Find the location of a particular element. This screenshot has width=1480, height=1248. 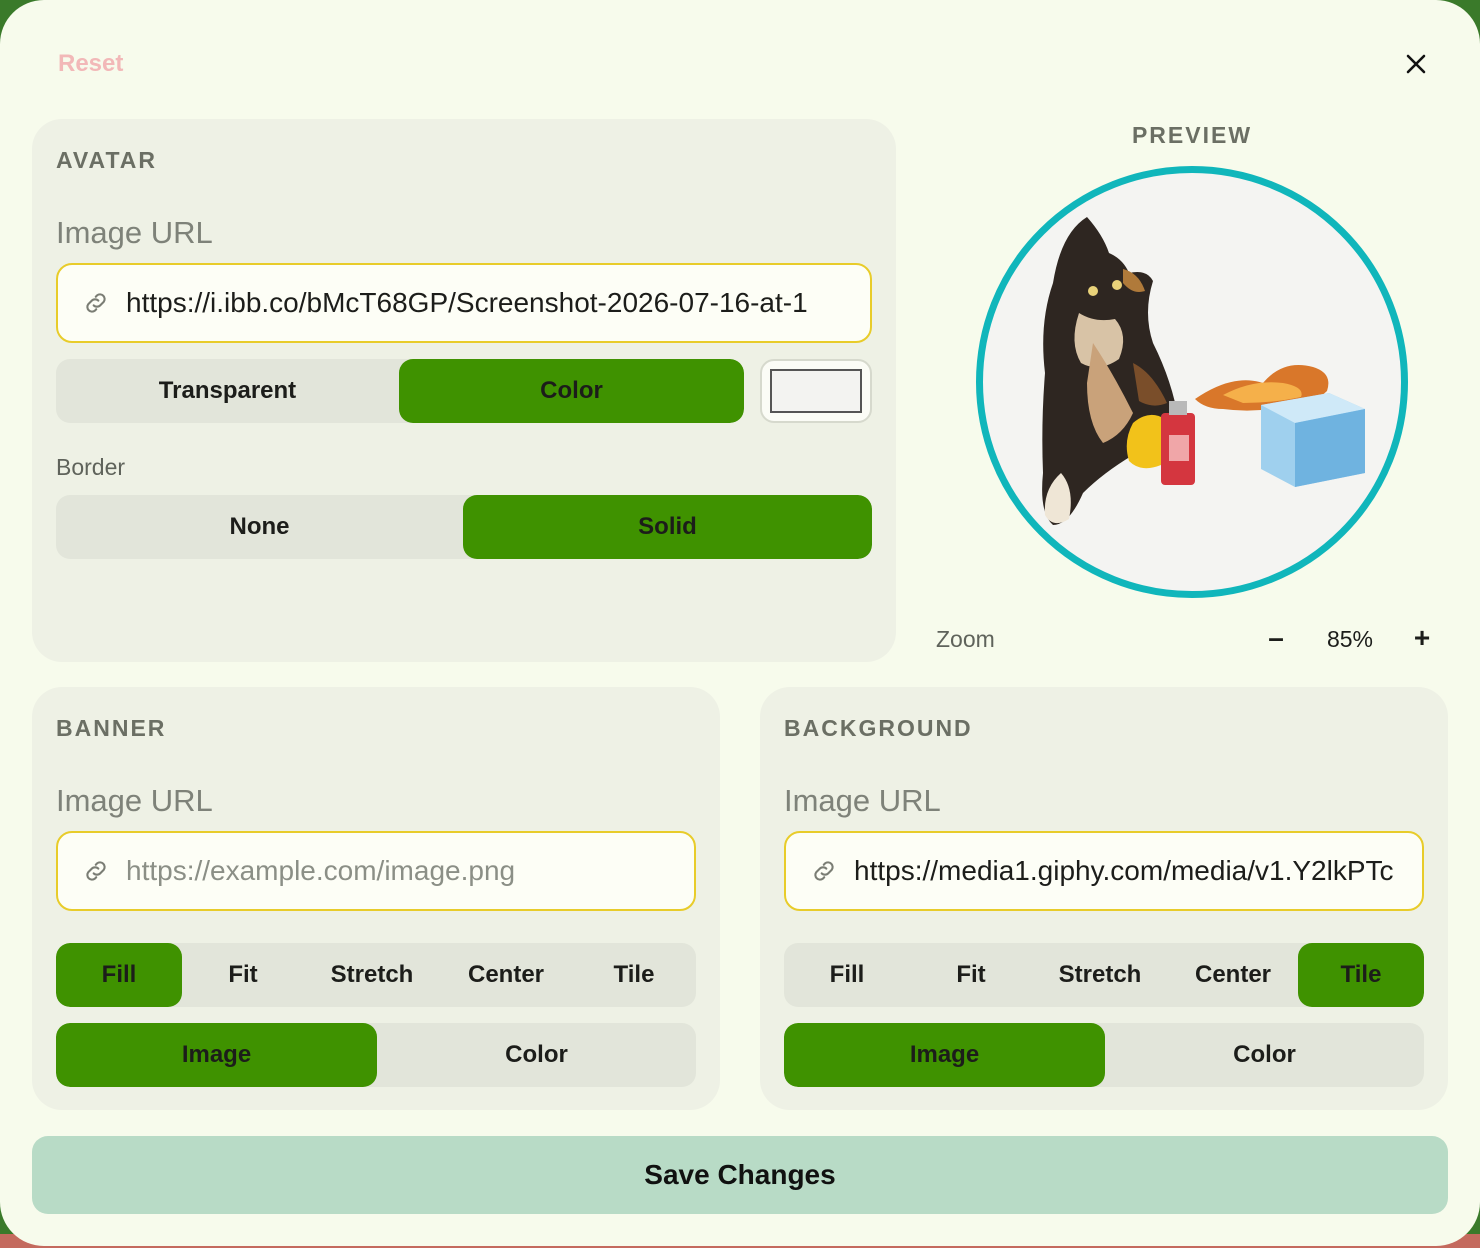

avatar-image-url-label: Image URL is located at coordinates (134, 232).